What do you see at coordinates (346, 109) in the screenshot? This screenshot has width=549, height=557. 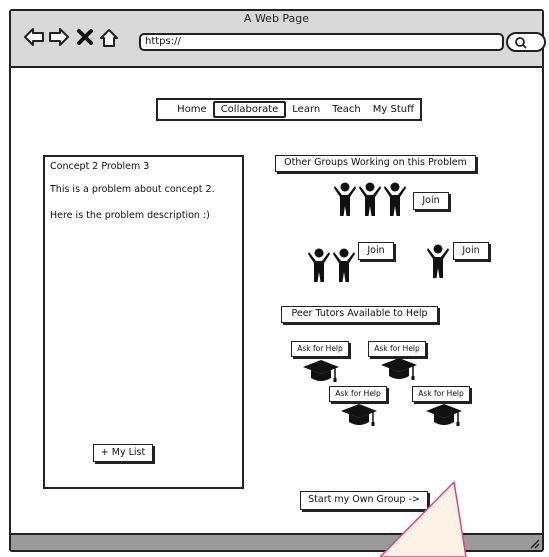 I see `menu-item-teach: Teach` at bounding box center [346, 109].